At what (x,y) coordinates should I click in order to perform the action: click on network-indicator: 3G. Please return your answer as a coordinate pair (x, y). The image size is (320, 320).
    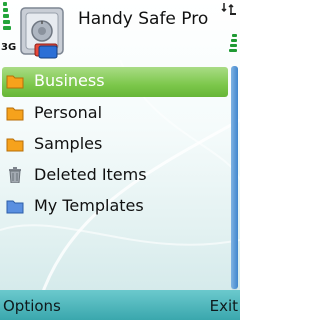
    Looking at the image, I should click on (9, 47).